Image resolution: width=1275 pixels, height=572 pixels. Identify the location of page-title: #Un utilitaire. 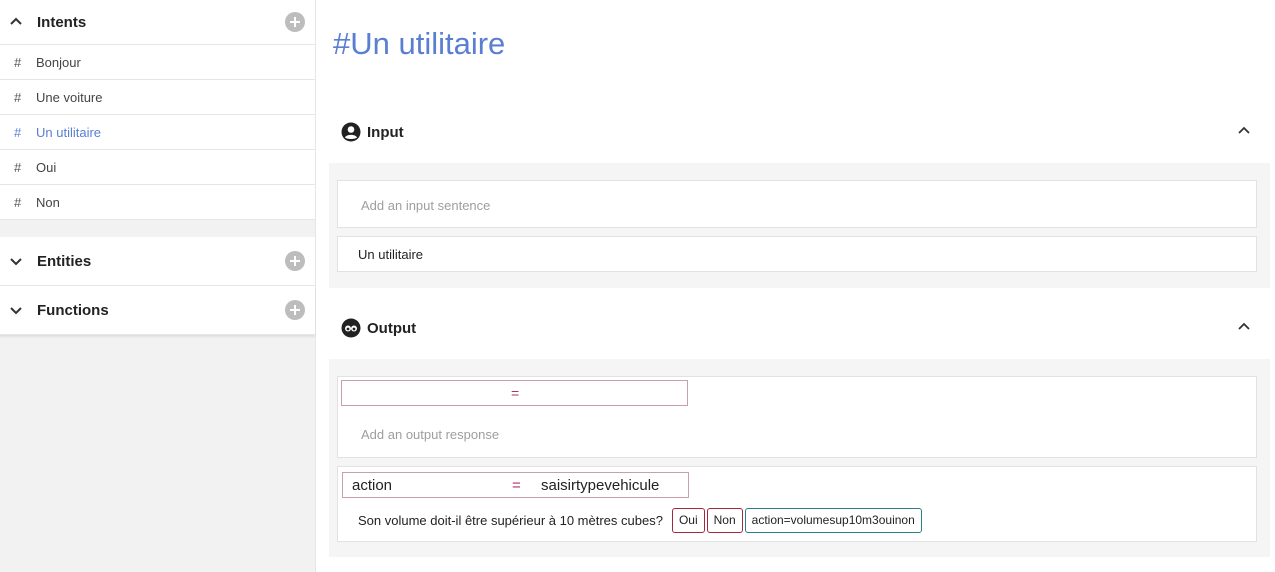
(419, 43).